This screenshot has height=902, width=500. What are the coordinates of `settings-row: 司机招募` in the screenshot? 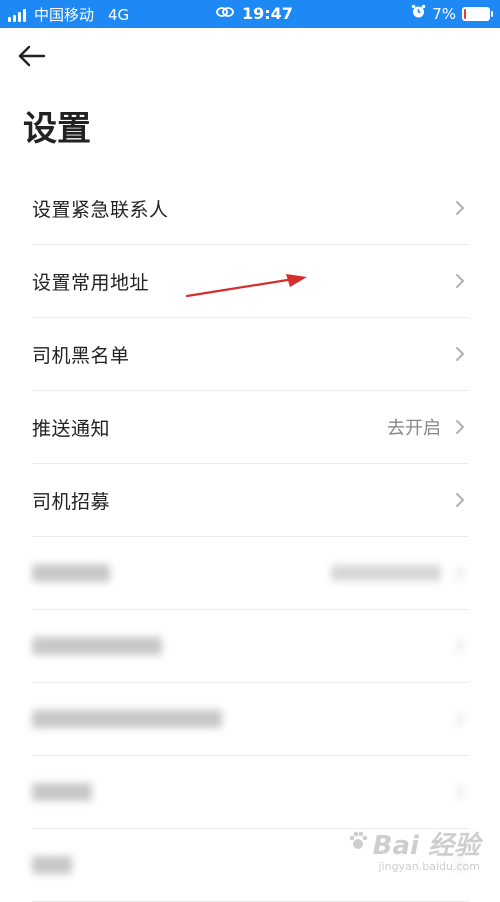 It's located at (250, 500).